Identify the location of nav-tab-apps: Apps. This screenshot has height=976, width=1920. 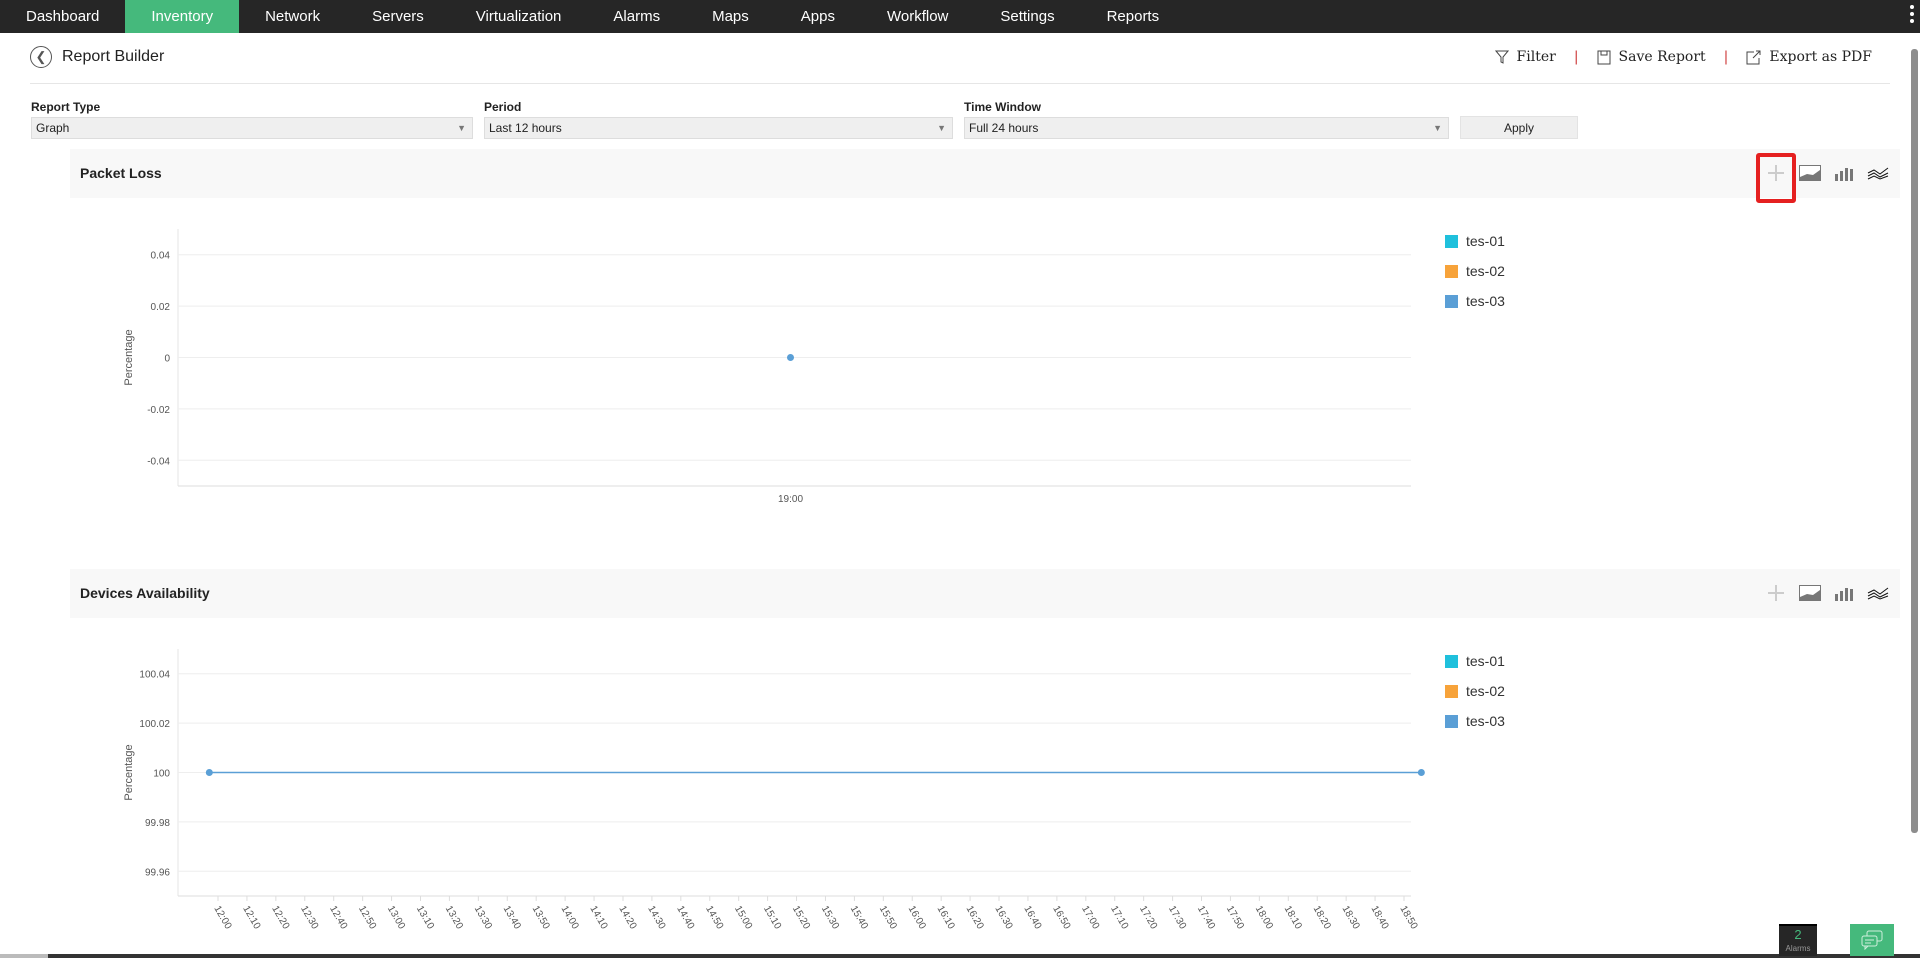
(818, 16).